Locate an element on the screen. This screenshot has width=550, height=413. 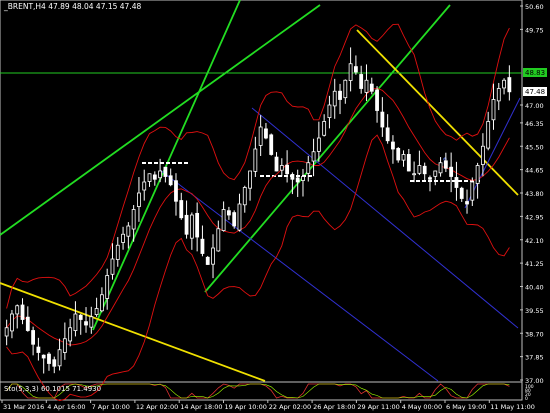
price-tick-label: 43.80 is located at coordinates (534, 194).